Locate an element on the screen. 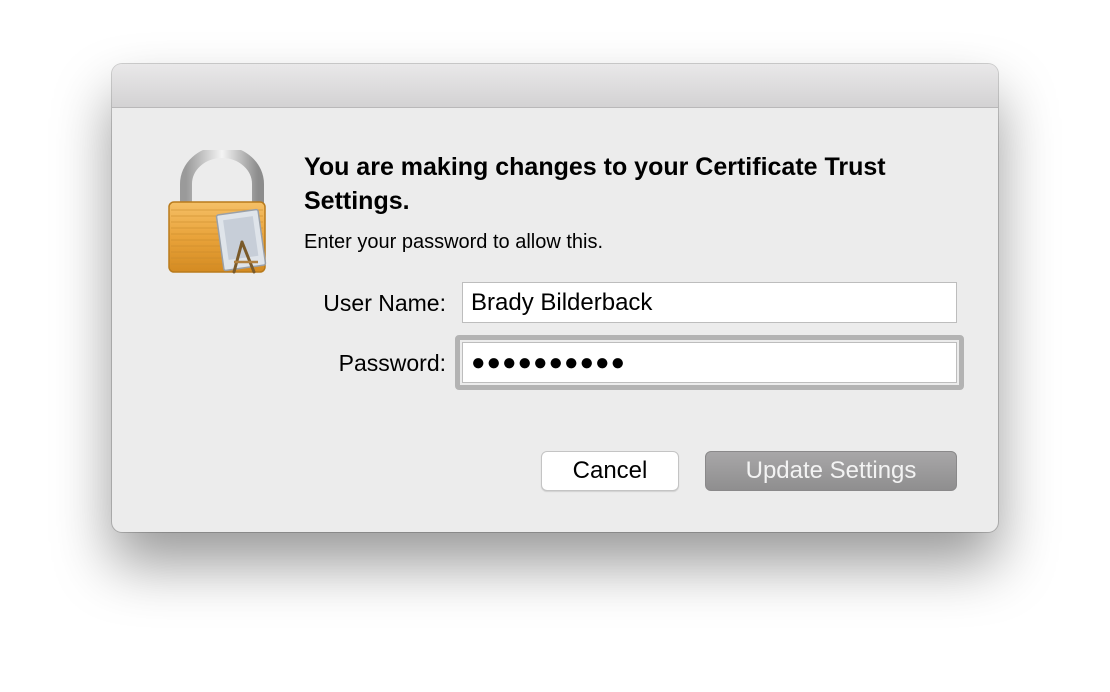 This screenshot has width=1110, height=692. password-field: ●●●●●●●●●● is located at coordinates (709, 362).